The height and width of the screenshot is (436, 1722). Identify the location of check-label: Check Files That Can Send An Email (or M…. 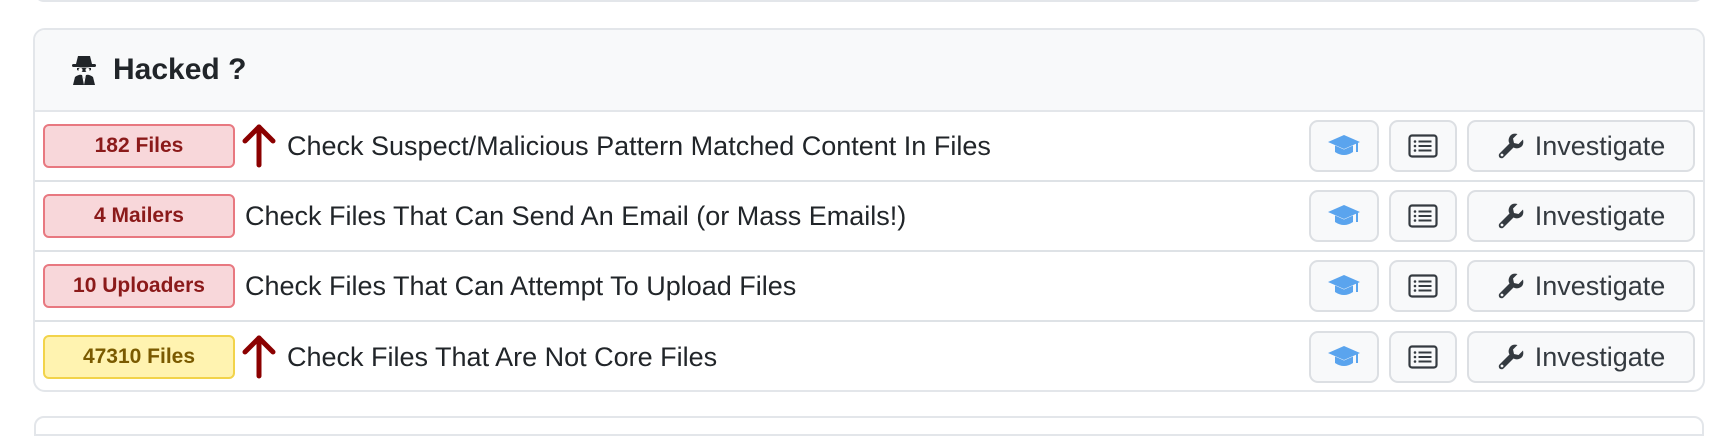
(576, 215).